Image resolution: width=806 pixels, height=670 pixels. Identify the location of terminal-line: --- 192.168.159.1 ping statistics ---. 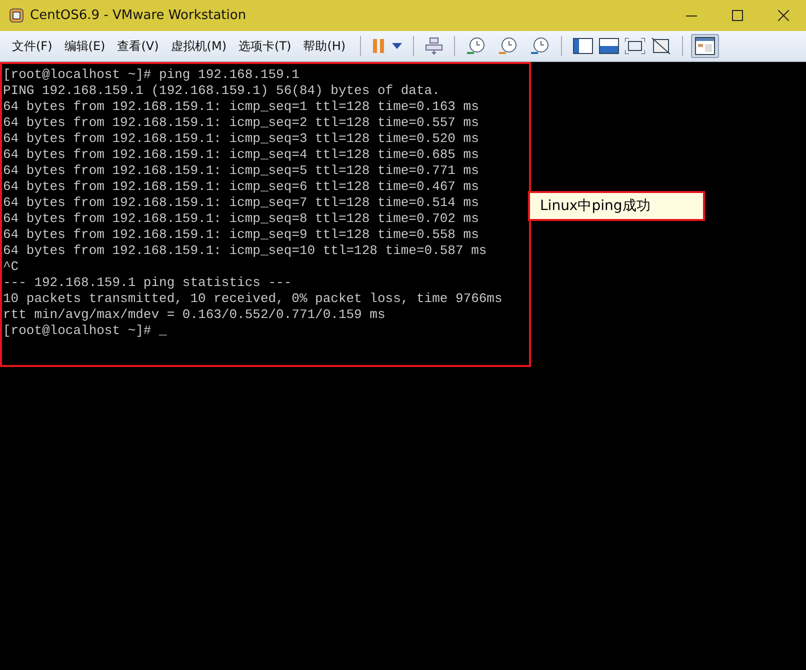
(147, 283).